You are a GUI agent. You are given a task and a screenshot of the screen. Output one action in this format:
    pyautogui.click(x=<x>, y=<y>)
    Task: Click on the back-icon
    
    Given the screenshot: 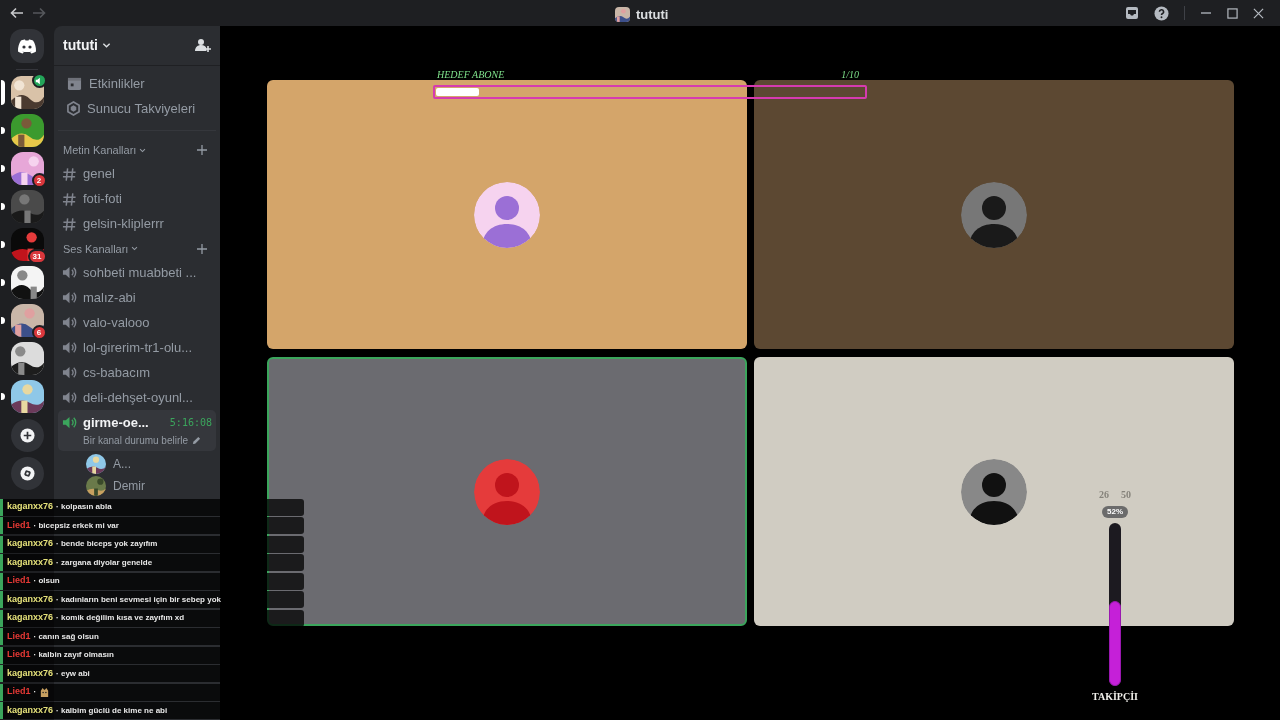 What is the action you would take?
    pyautogui.click(x=17, y=13)
    